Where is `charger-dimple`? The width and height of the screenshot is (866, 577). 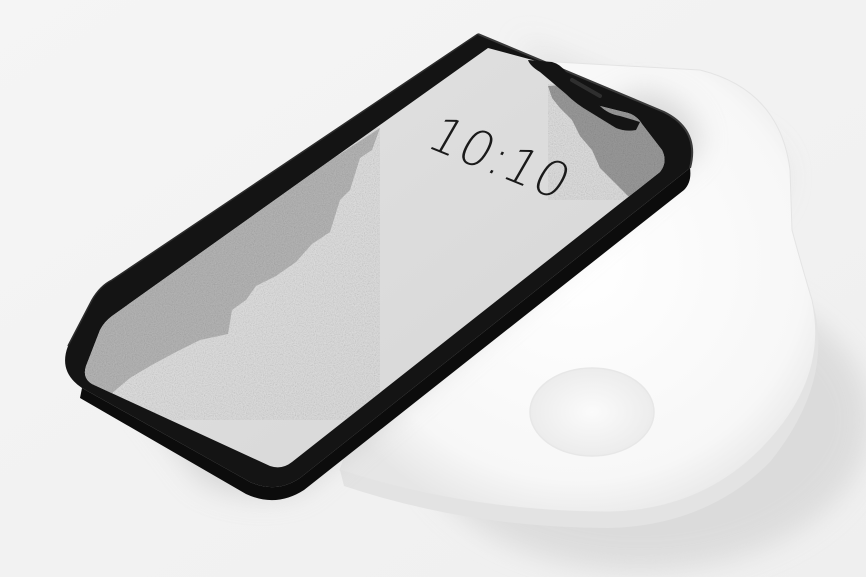
charger-dimple is located at coordinates (592, 412).